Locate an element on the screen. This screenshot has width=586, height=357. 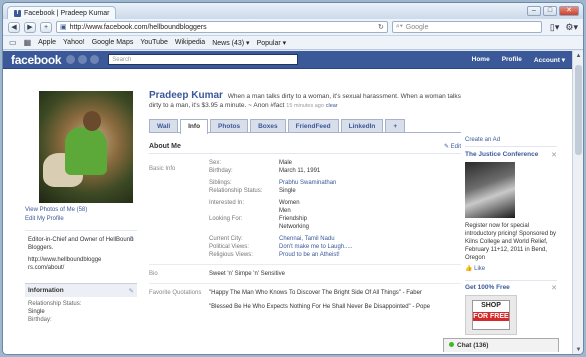
close-button: ✕ is located at coordinates (569, 11).